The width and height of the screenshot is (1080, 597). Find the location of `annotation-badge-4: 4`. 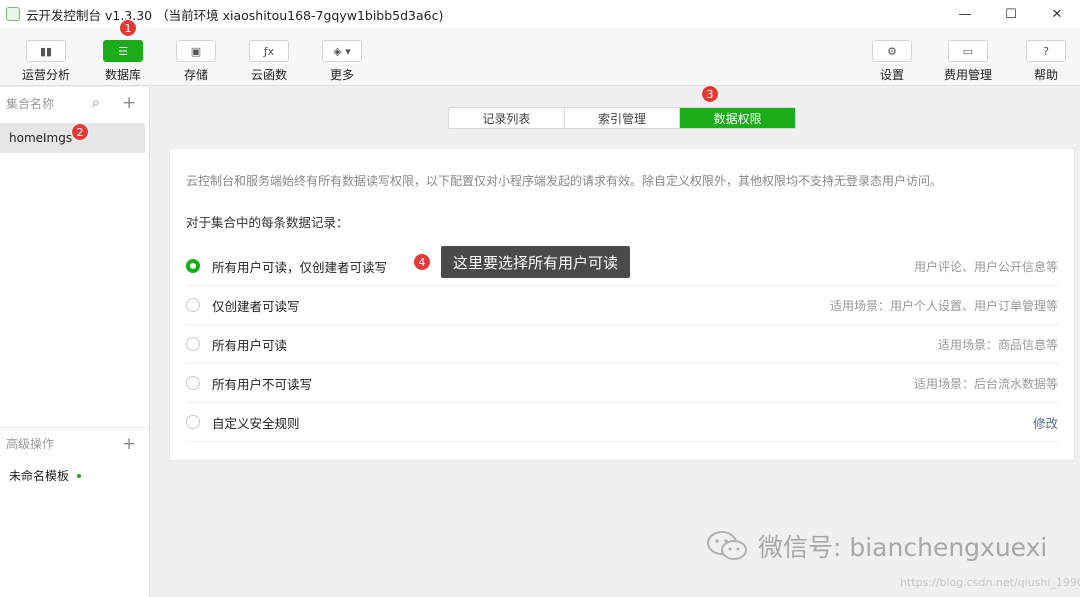

annotation-badge-4: 4 is located at coordinates (422, 262).